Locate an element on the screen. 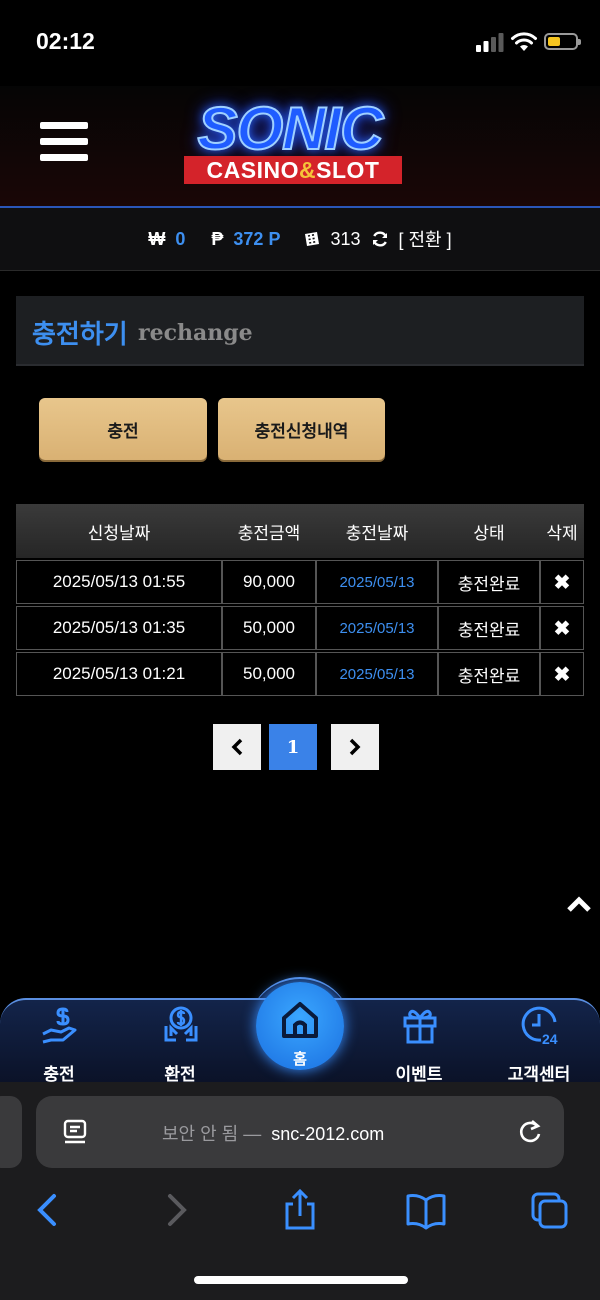 The image size is (600, 1300). chevron-right-icon is located at coordinates (355, 747).